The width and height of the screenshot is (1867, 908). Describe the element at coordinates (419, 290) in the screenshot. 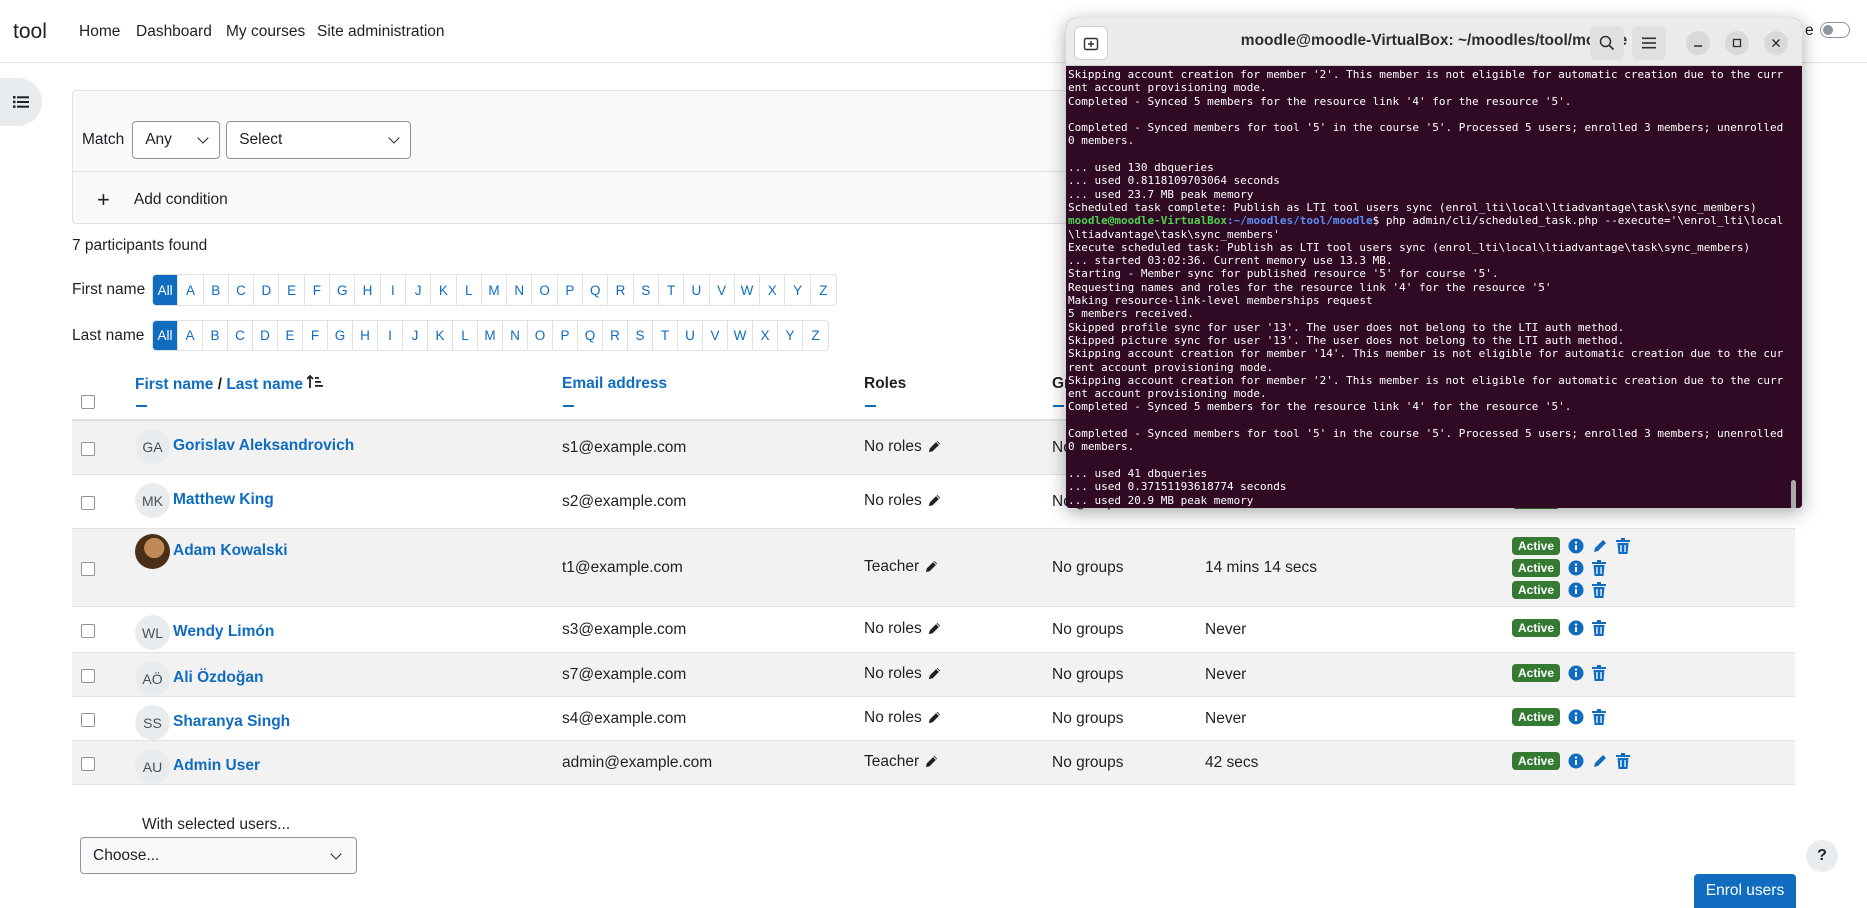

I see `first-name-initial-j: J` at that location.